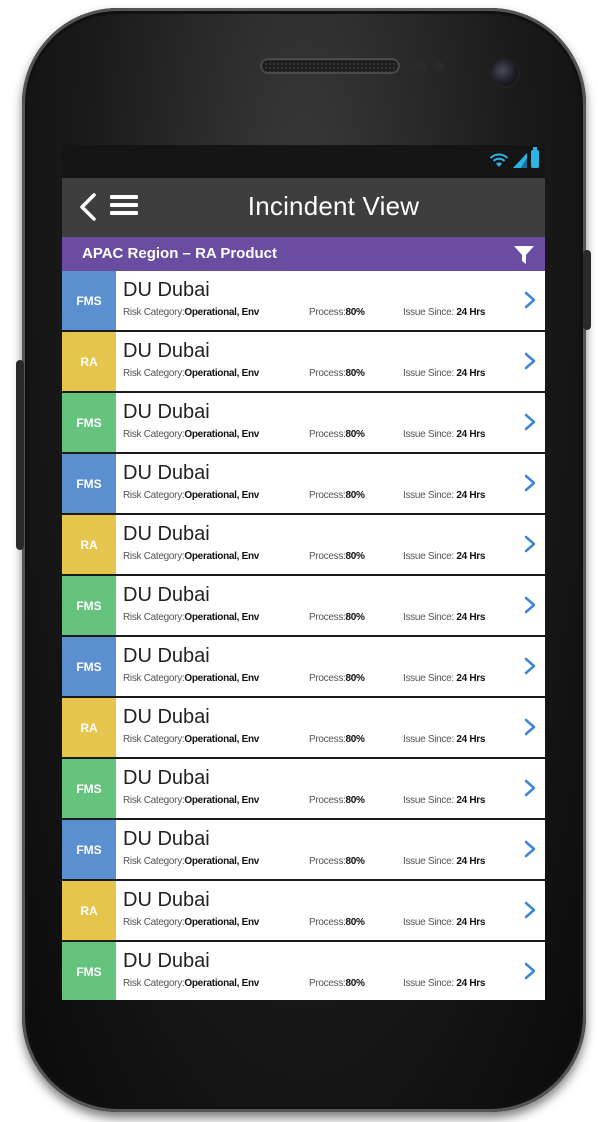 The width and height of the screenshot is (598, 1122). I want to click on light-sensor, so click(439, 66).